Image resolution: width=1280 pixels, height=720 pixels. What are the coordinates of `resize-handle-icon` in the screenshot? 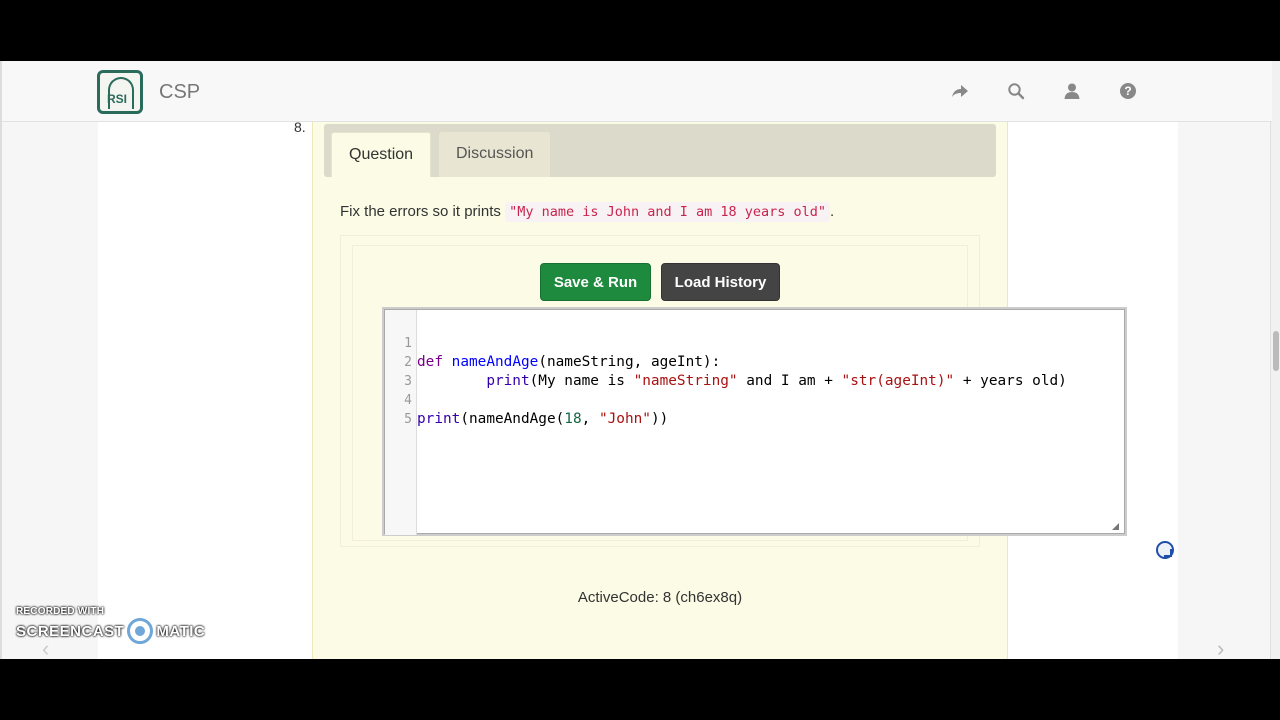 It's located at (1115, 526).